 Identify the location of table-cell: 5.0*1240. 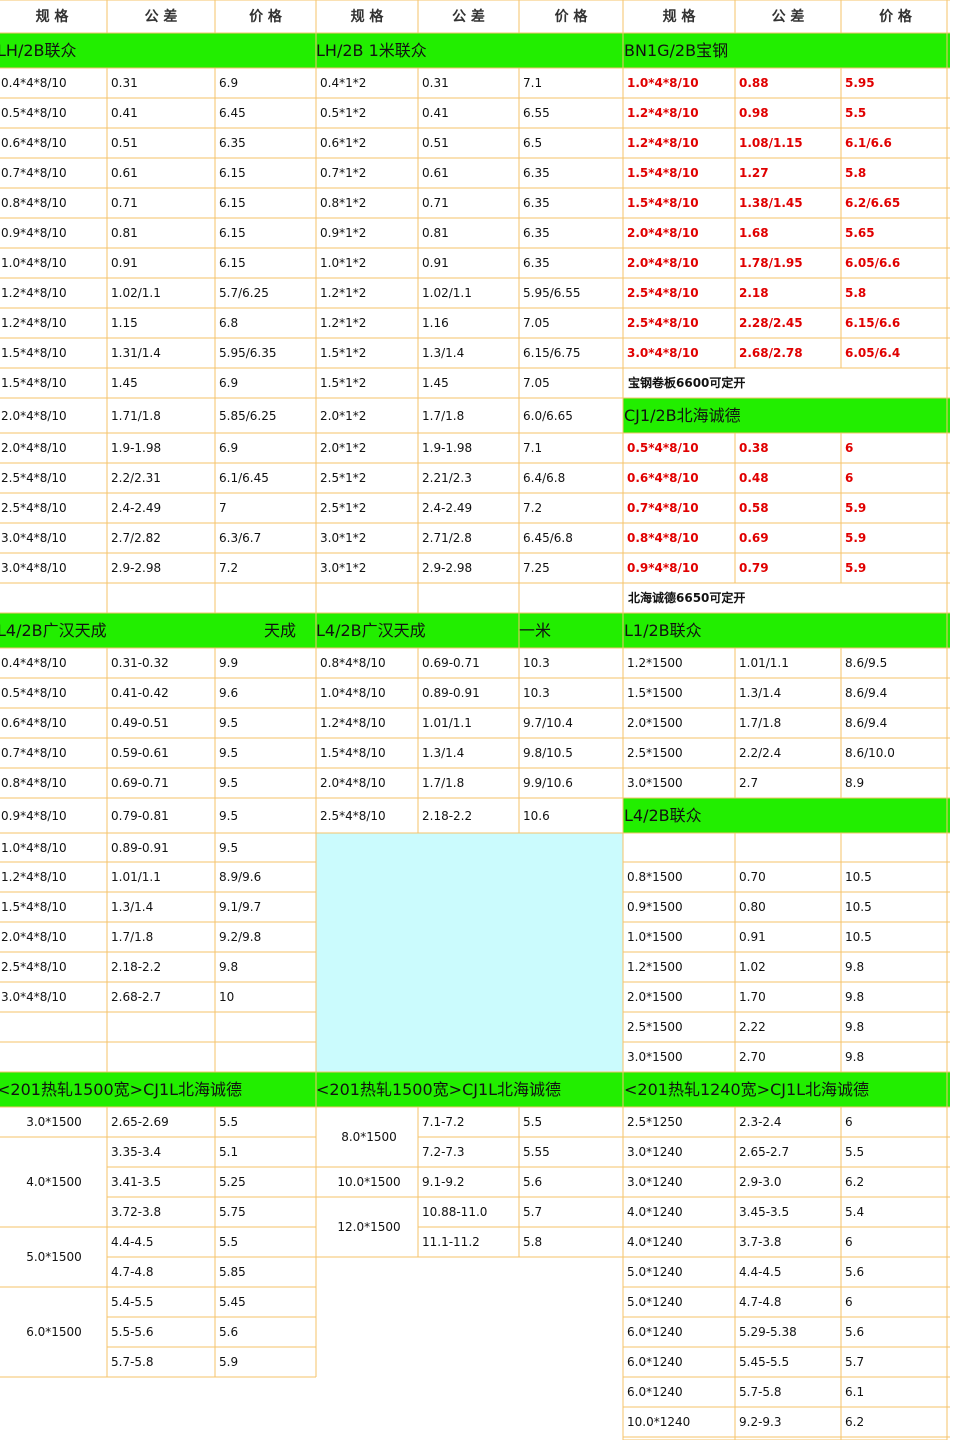
(655, 1302).